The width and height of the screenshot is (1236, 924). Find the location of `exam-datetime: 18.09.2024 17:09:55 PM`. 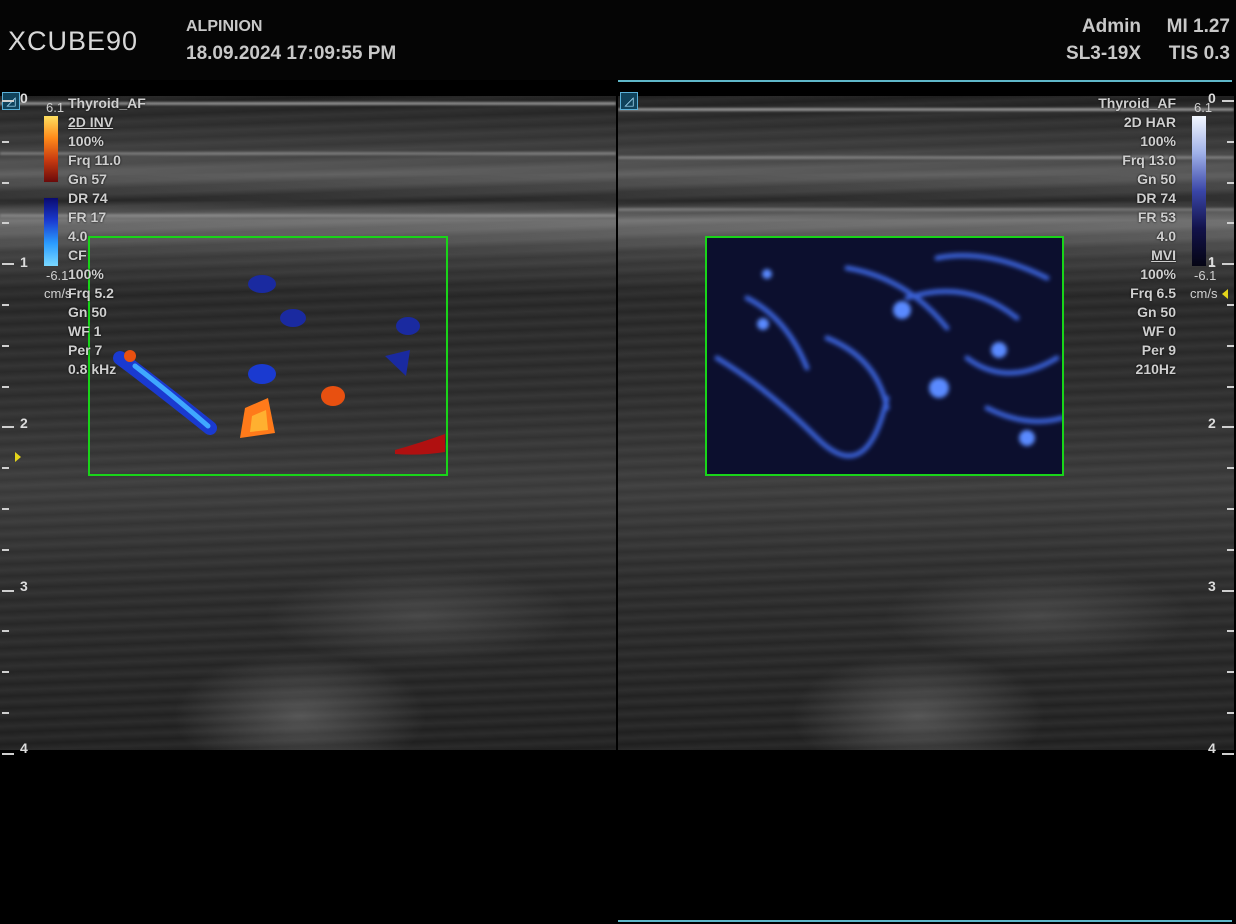

exam-datetime: 18.09.2024 17:09:55 PM is located at coordinates (291, 53).